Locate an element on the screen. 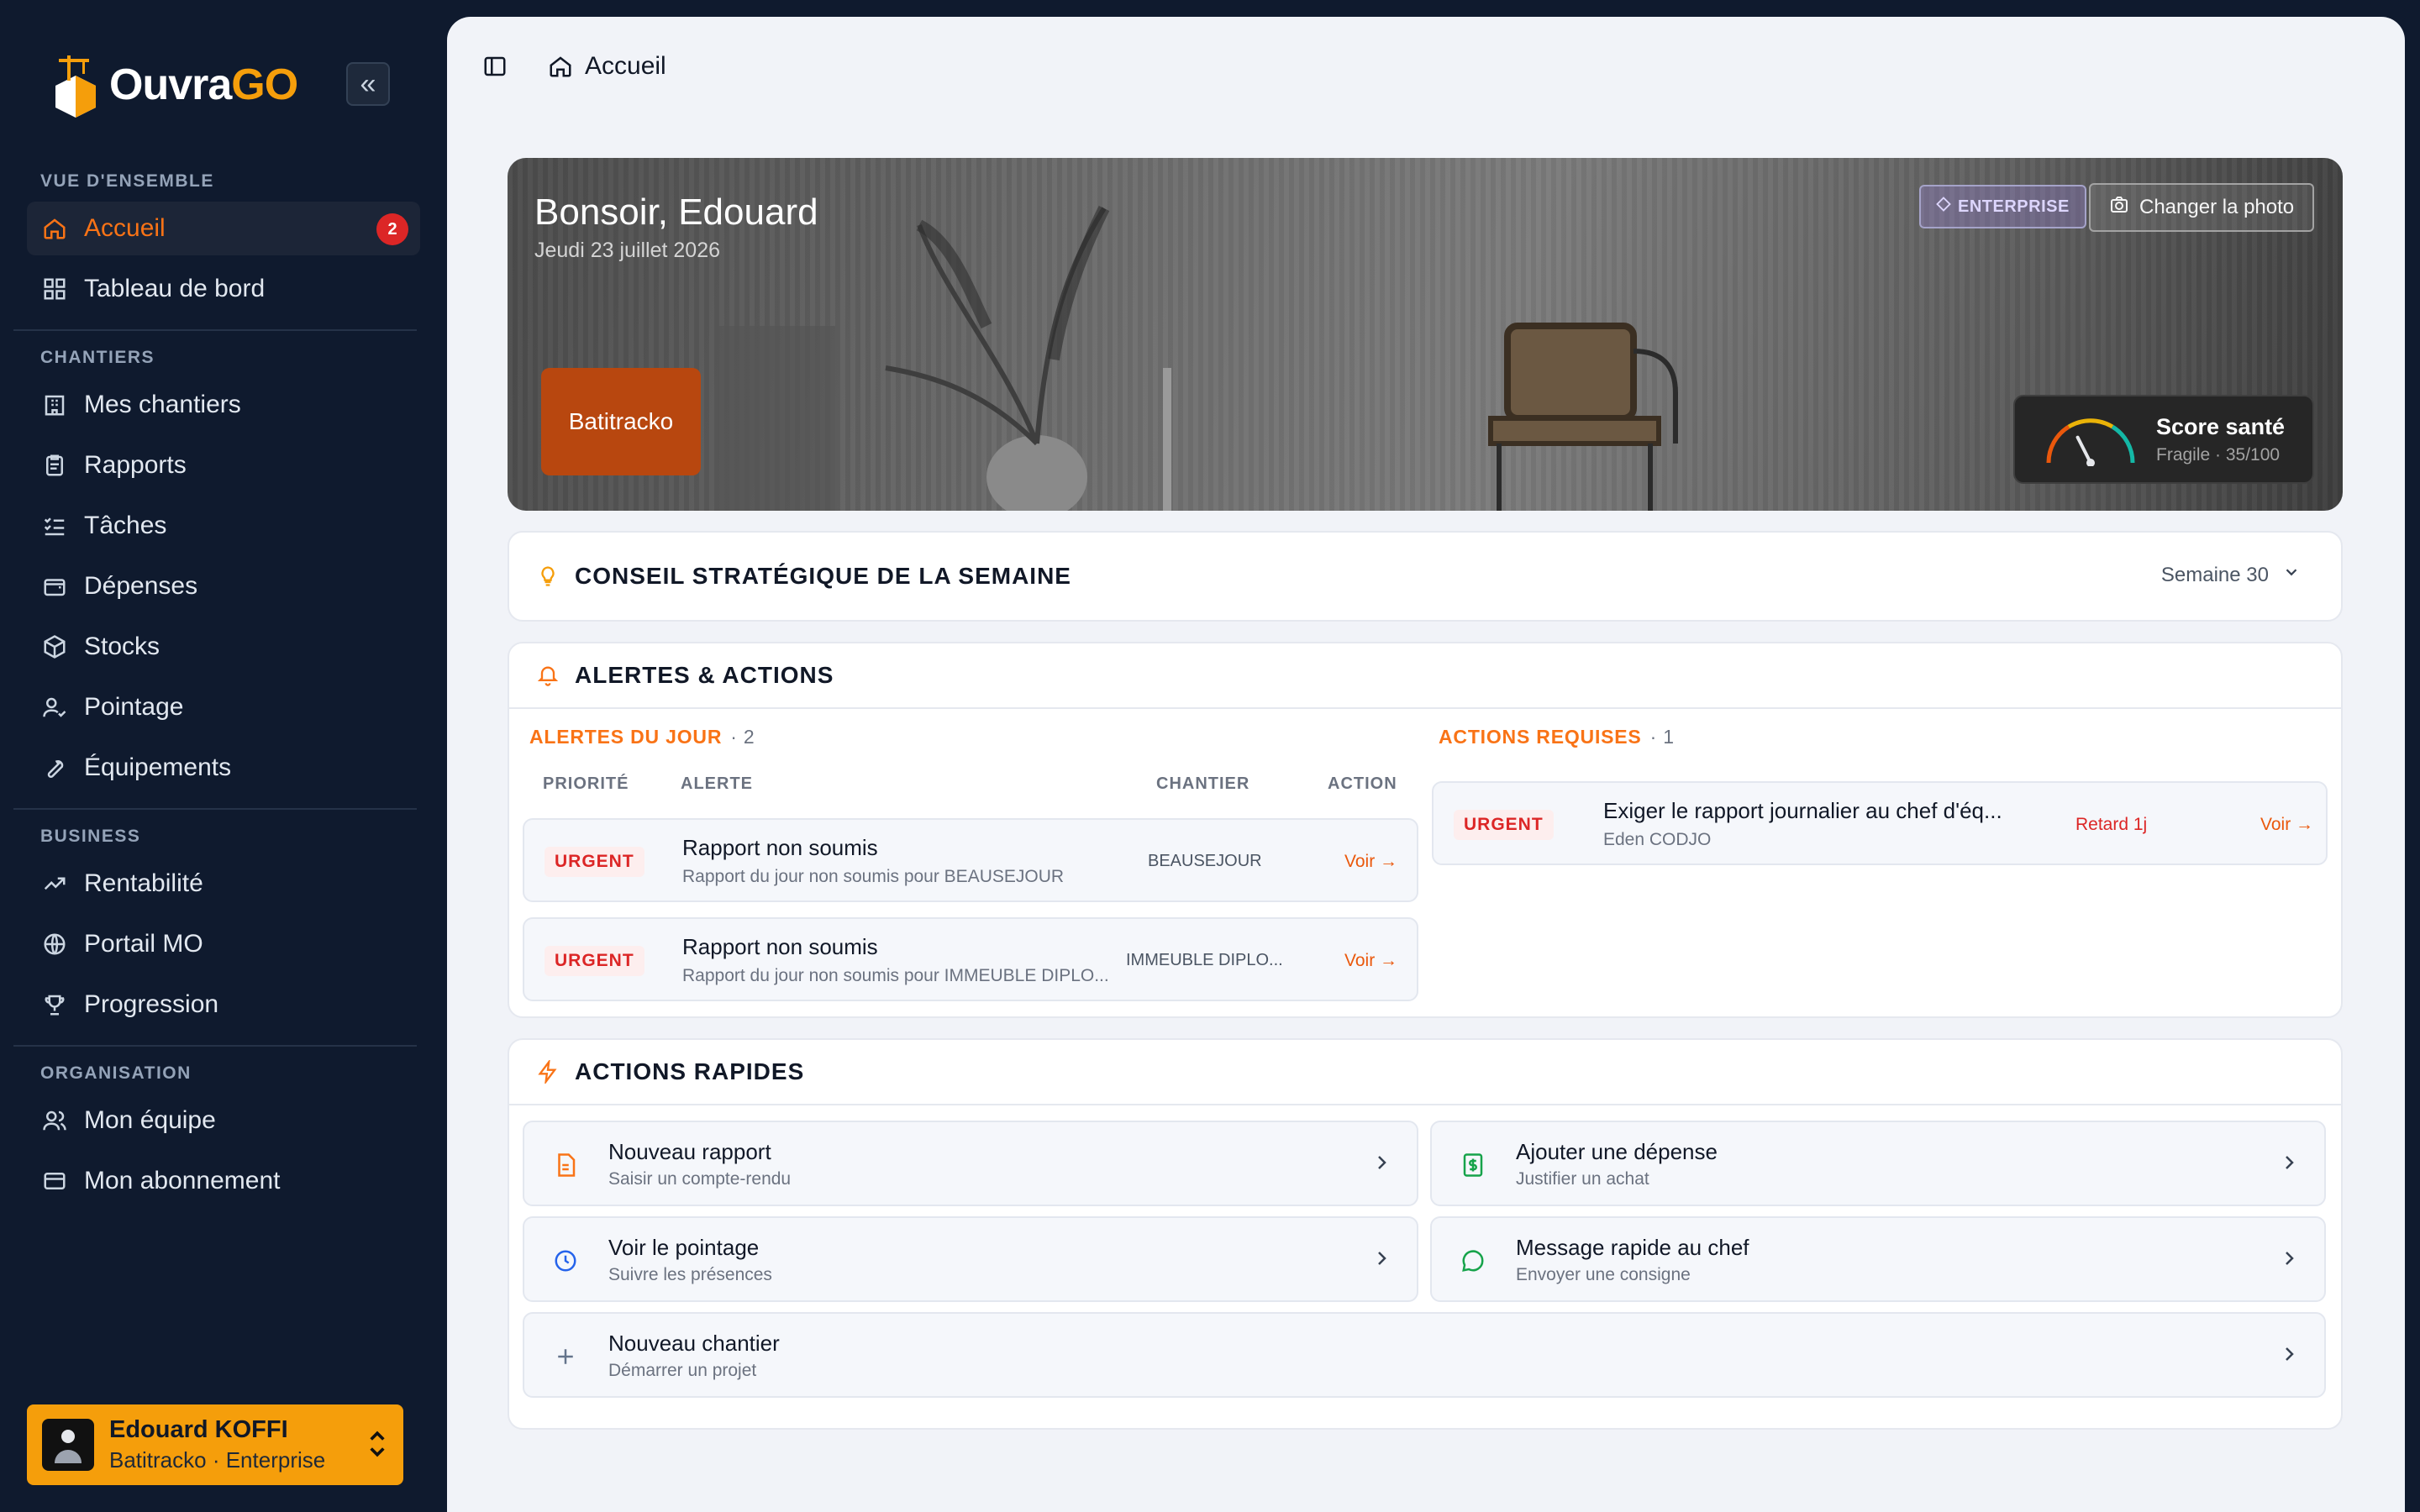  brand-logo: OuvraGO is located at coordinates (174, 85).